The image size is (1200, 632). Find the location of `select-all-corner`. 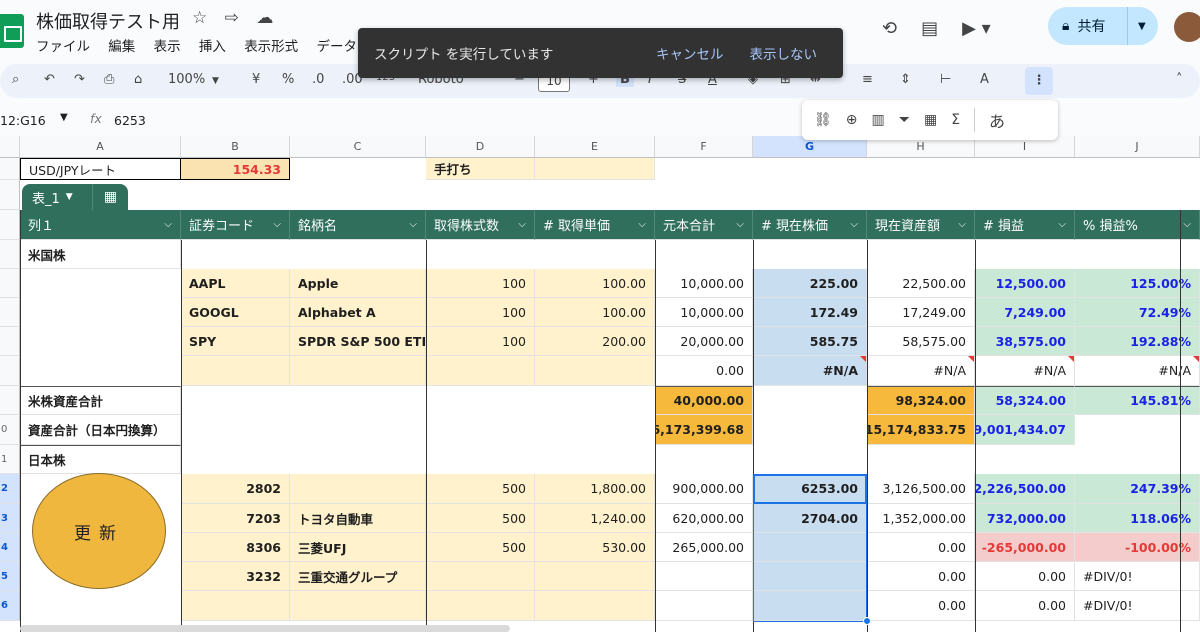

select-all-corner is located at coordinates (10, 147).